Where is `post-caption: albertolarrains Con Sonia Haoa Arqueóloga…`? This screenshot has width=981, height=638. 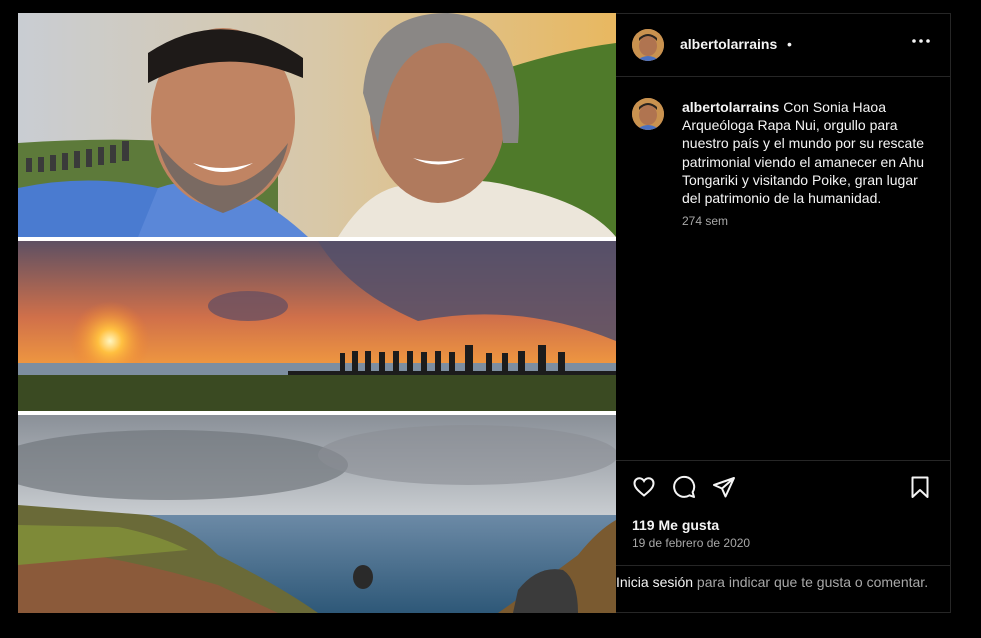
post-caption: albertolarrains Con Sonia Haoa Arqueóloga… is located at coordinates (784, 163).